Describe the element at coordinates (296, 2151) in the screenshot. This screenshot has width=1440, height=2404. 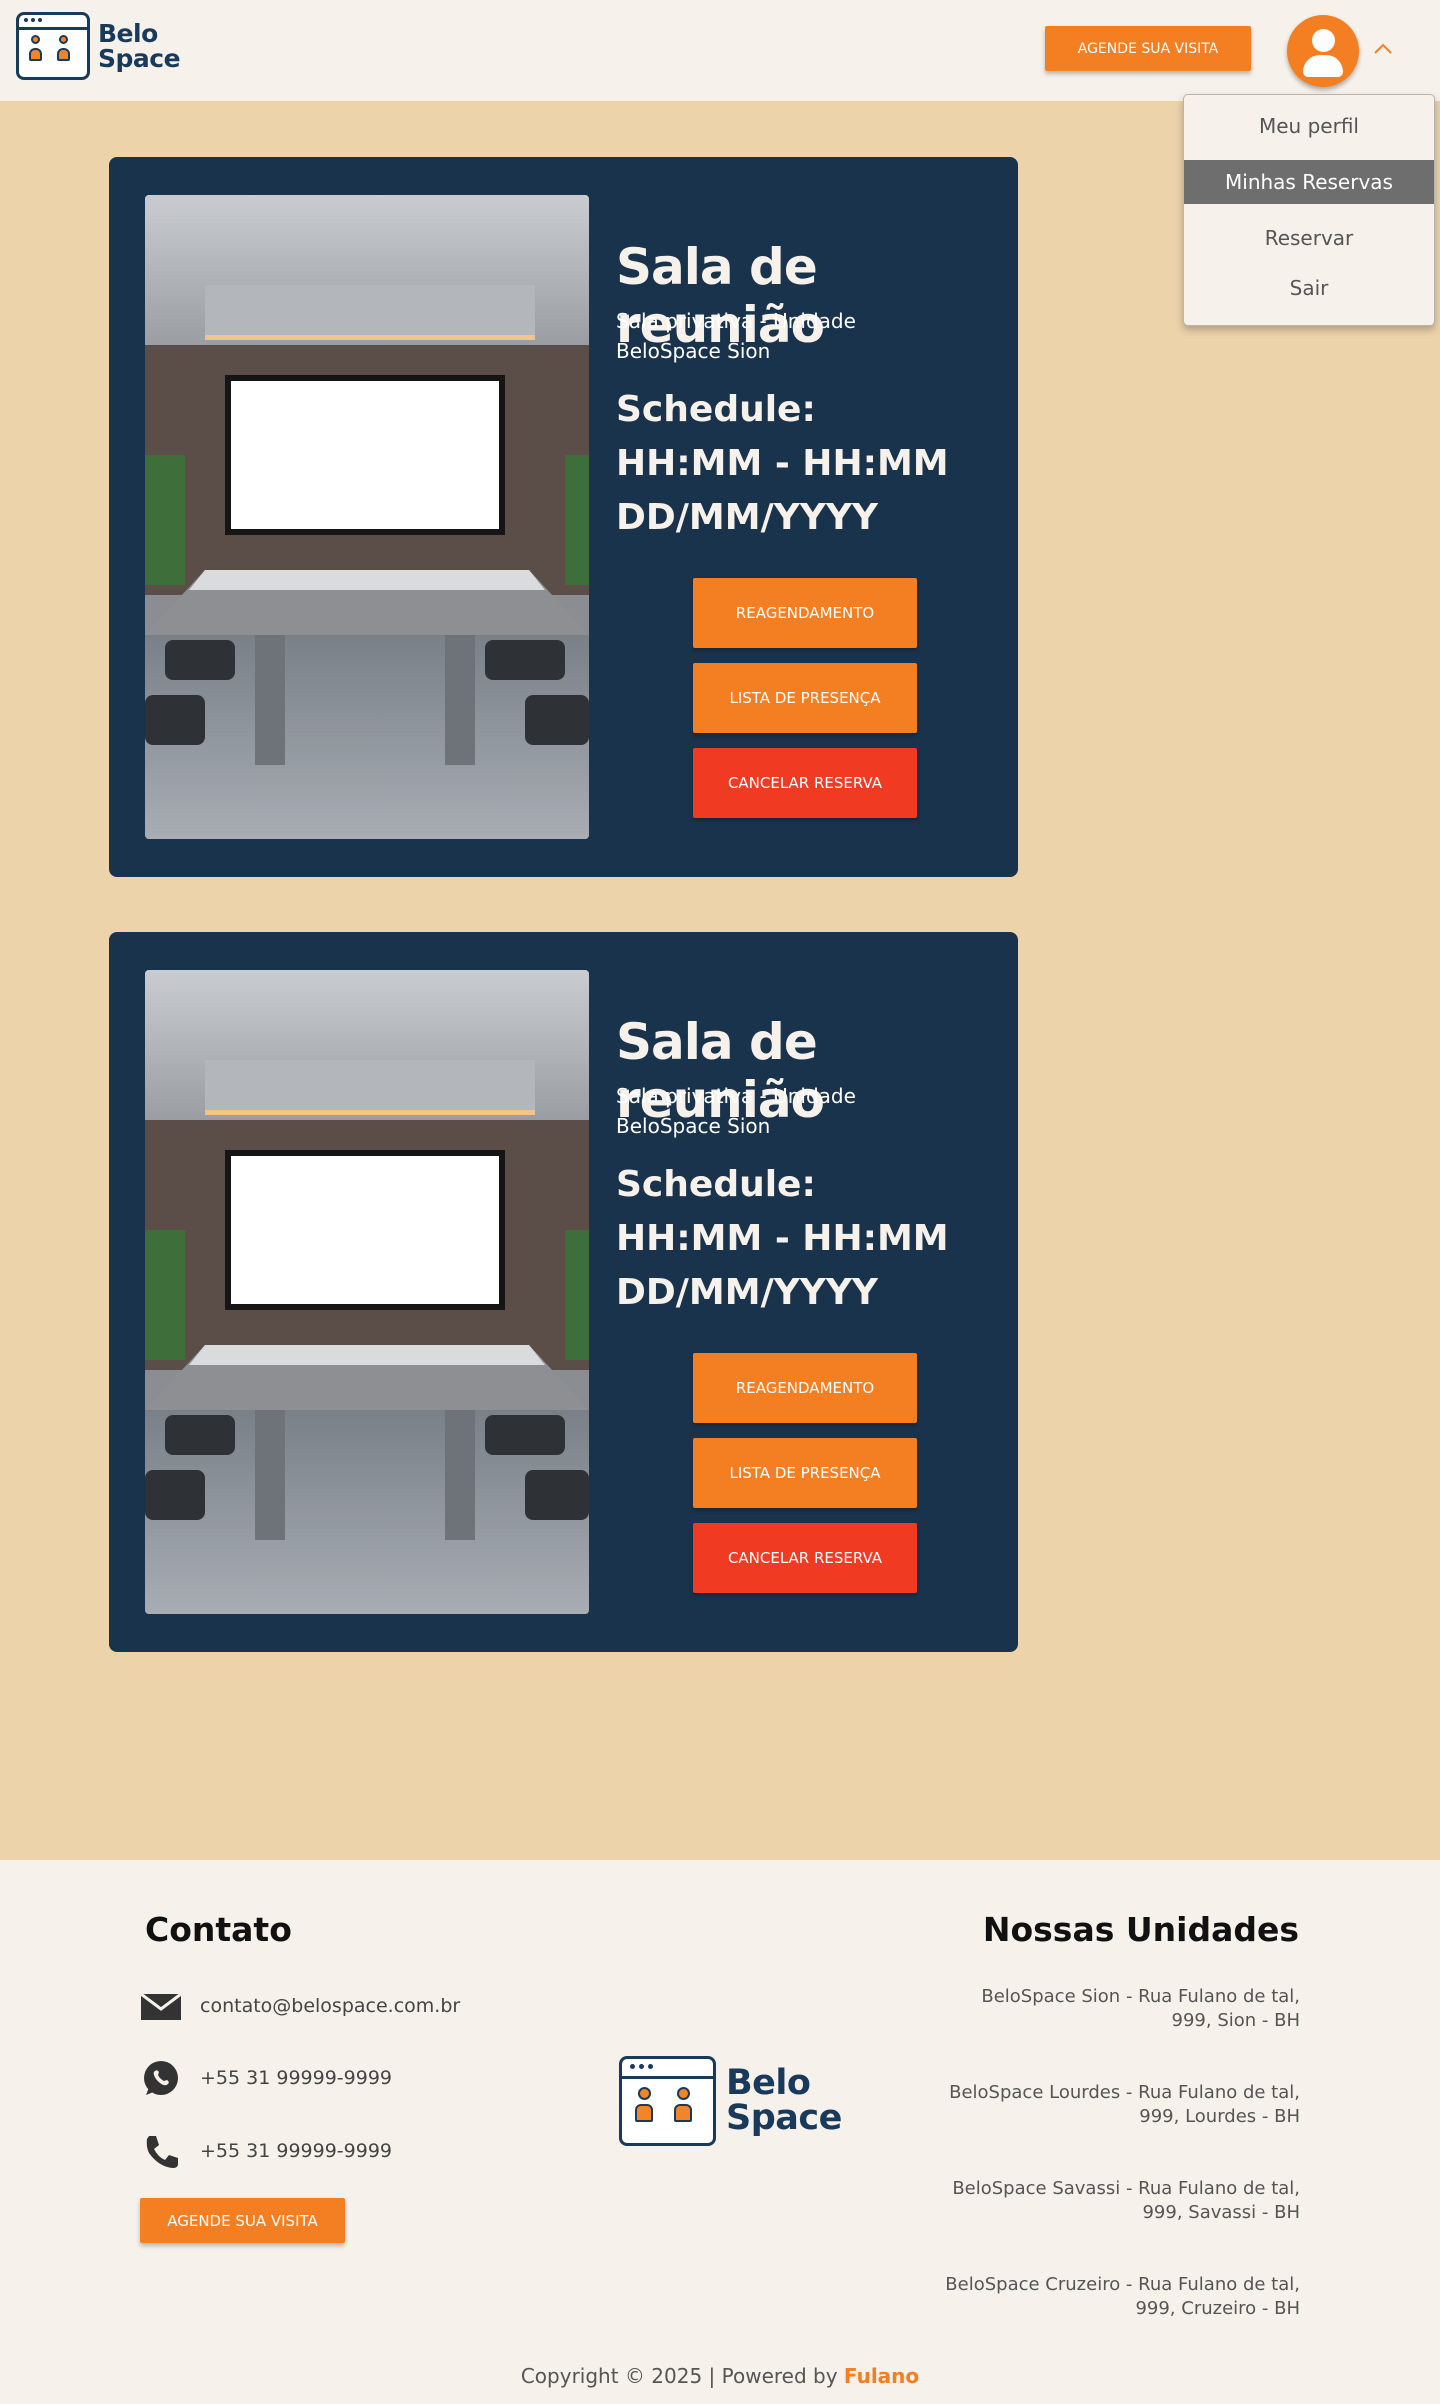
I see `phone-text: +55 31 99999-9999` at that location.